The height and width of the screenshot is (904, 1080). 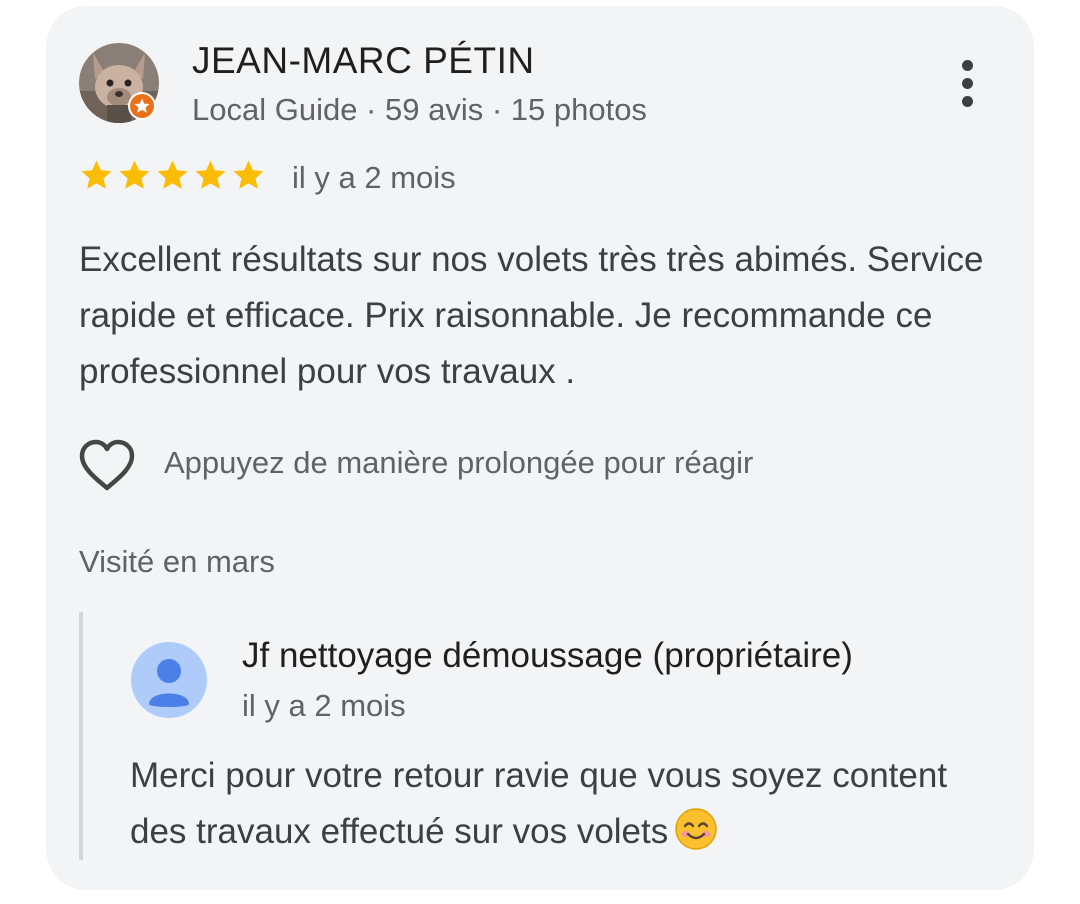 I want to click on smiling-face-icon, so click(x=696, y=829).